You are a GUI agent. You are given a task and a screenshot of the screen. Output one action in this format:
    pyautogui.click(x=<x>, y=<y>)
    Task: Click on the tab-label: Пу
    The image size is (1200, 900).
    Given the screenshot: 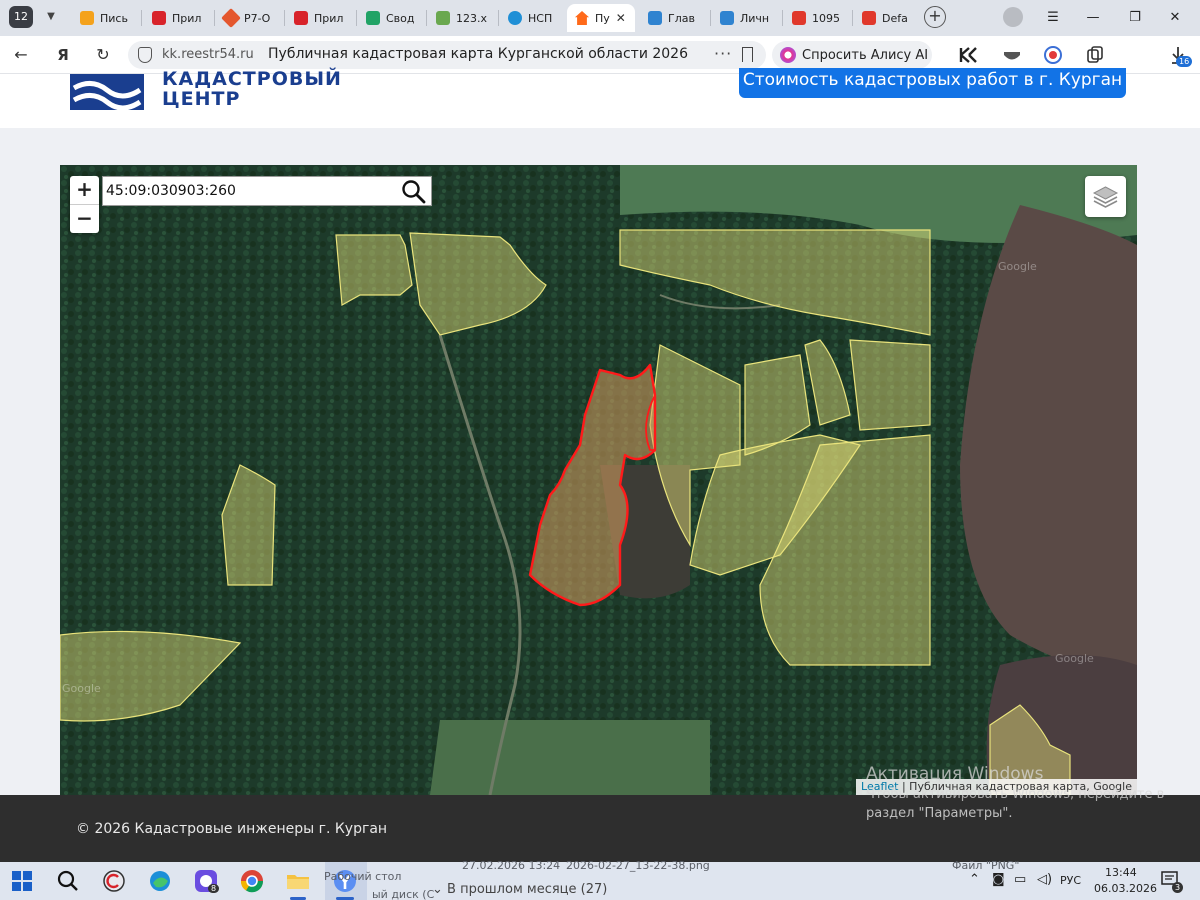 What is the action you would take?
    pyautogui.click(x=602, y=18)
    